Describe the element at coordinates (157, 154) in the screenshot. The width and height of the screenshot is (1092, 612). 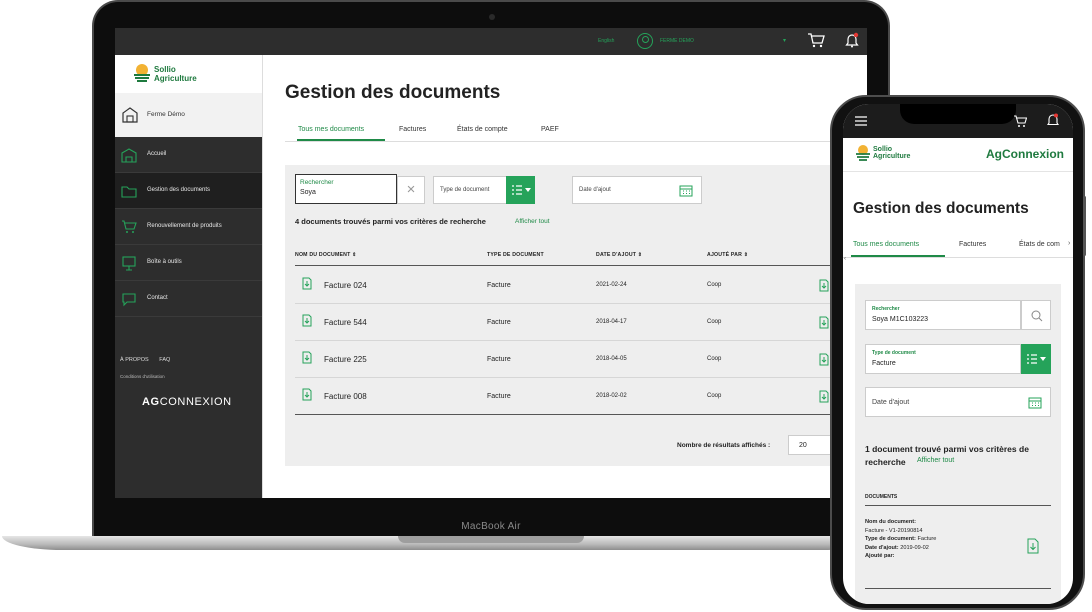
I see `sidebar-item-label: Accueil` at that location.